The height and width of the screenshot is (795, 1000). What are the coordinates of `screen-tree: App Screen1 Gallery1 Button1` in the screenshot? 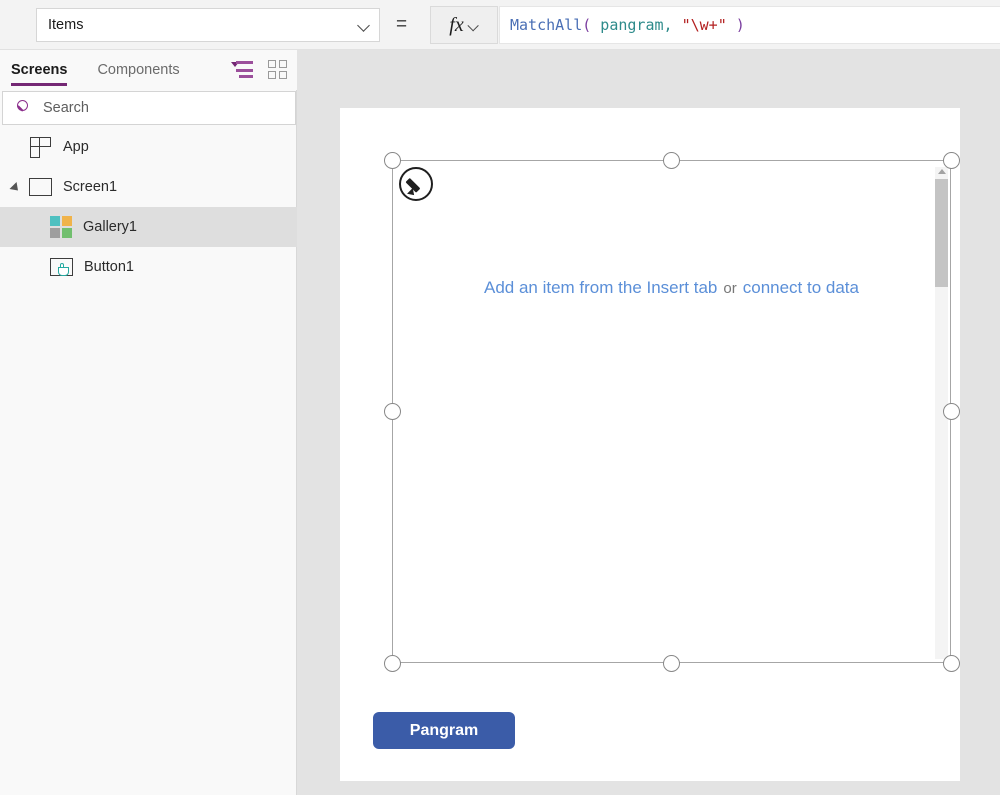 It's located at (148, 207).